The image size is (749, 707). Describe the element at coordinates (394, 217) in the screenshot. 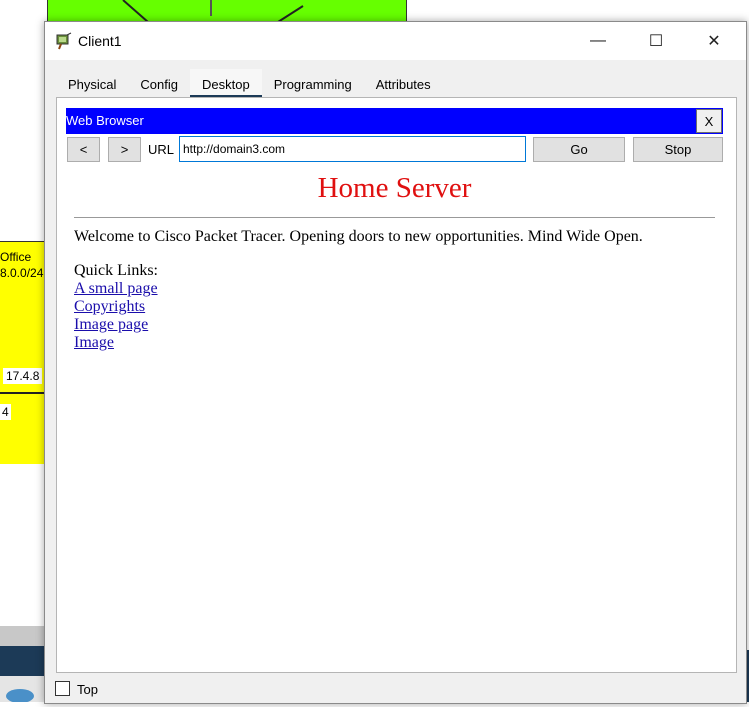

I see `page-horizontal-rule` at that location.